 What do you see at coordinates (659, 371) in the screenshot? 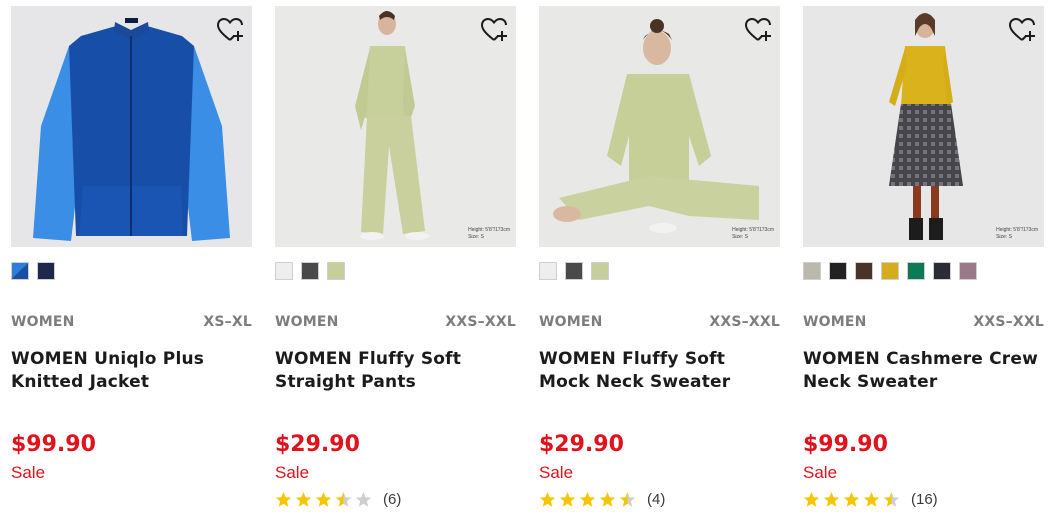
I see `product-name: WOMEN Fluffy Soft Mock Neck Sweater` at bounding box center [659, 371].